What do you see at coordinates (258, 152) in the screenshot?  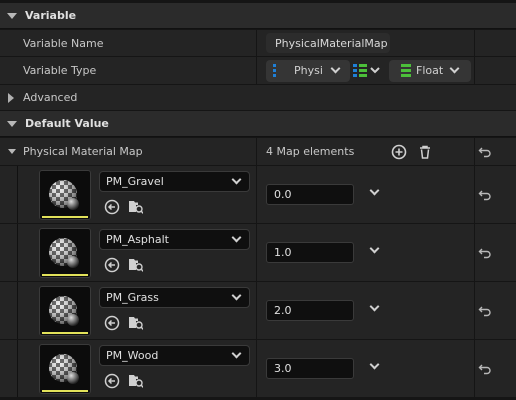 I see `map-header-row: Physical Material Map 4 Map elements` at bounding box center [258, 152].